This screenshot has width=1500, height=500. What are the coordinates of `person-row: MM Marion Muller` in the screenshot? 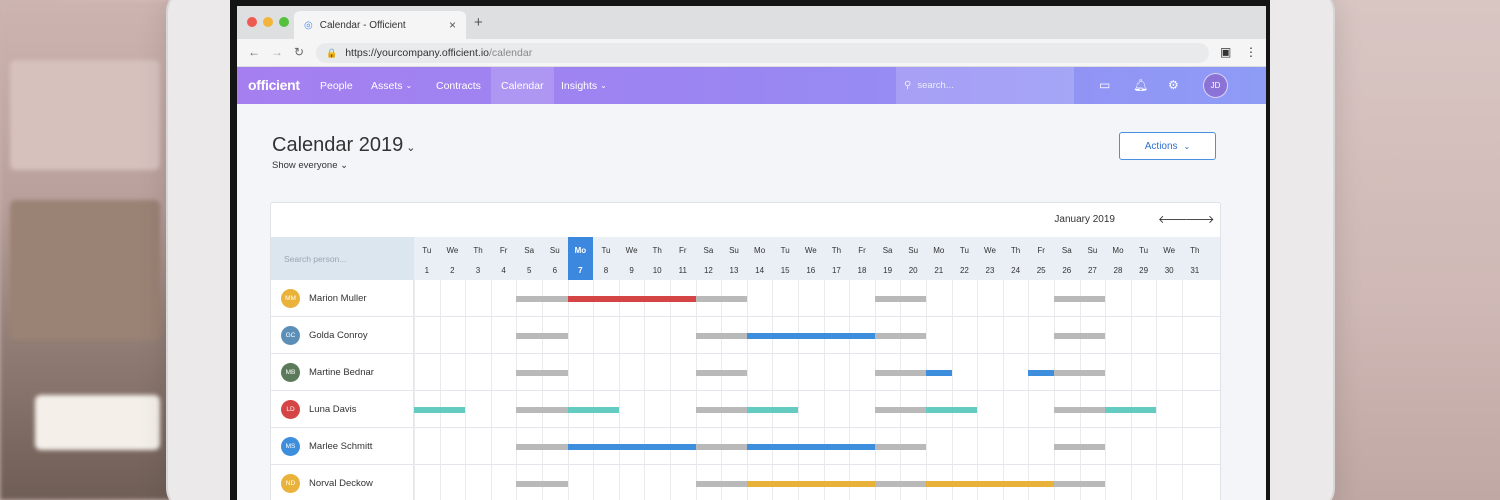 It's located at (745, 298).